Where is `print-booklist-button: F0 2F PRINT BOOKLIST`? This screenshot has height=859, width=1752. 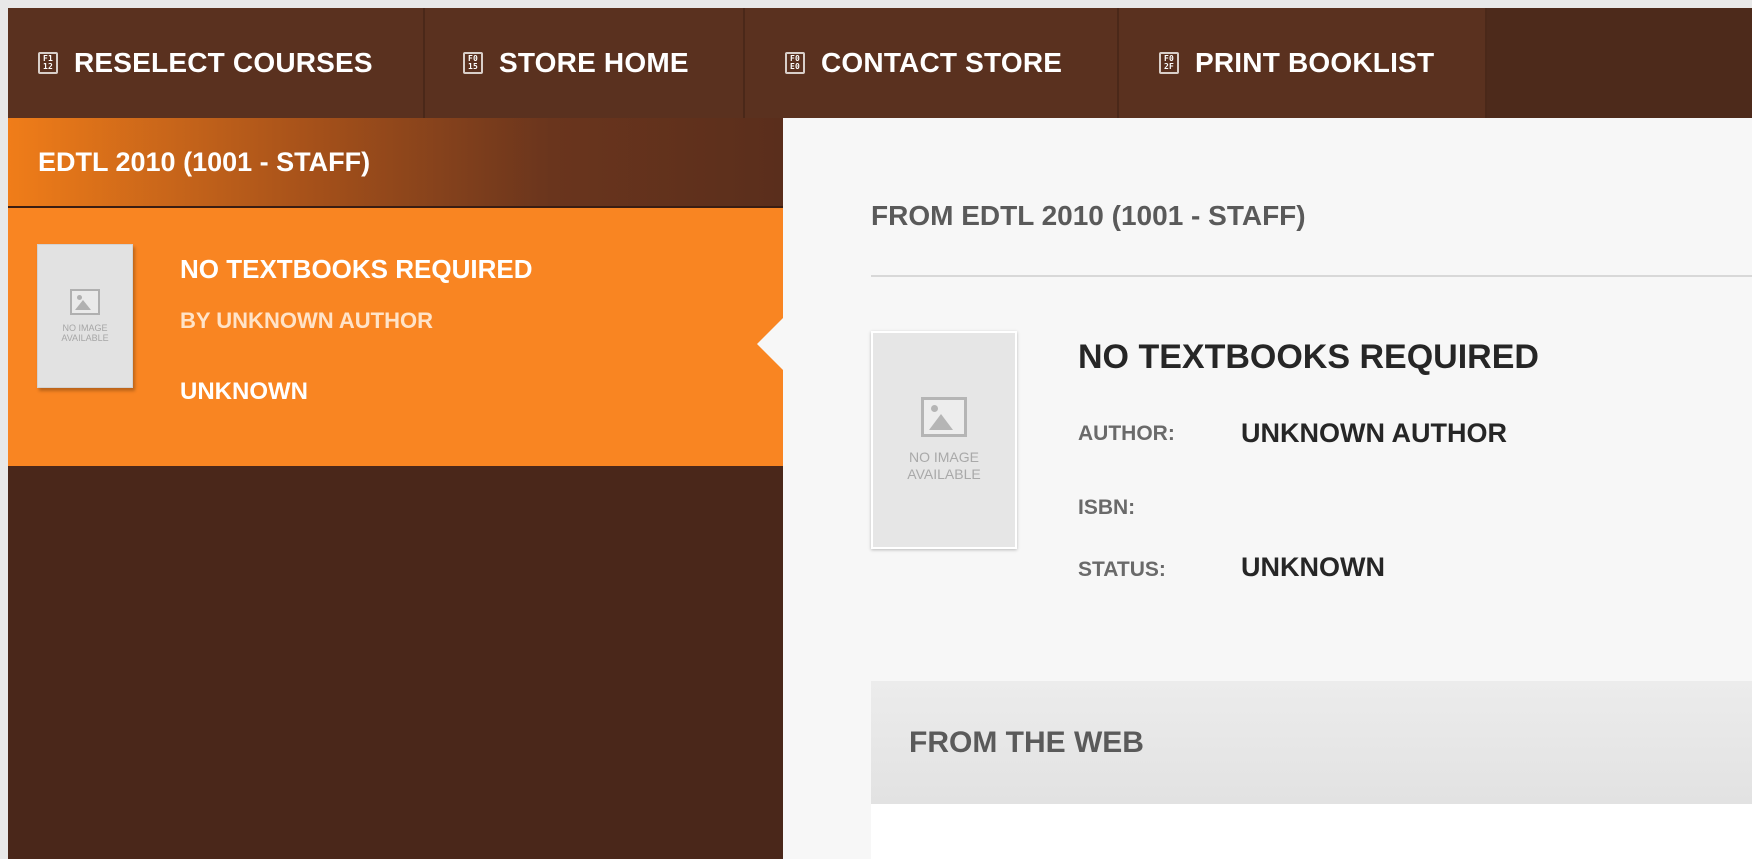 print-booklist-button: F0 2F PRINT BOOKLIST is located at coordinates (1303, 63).